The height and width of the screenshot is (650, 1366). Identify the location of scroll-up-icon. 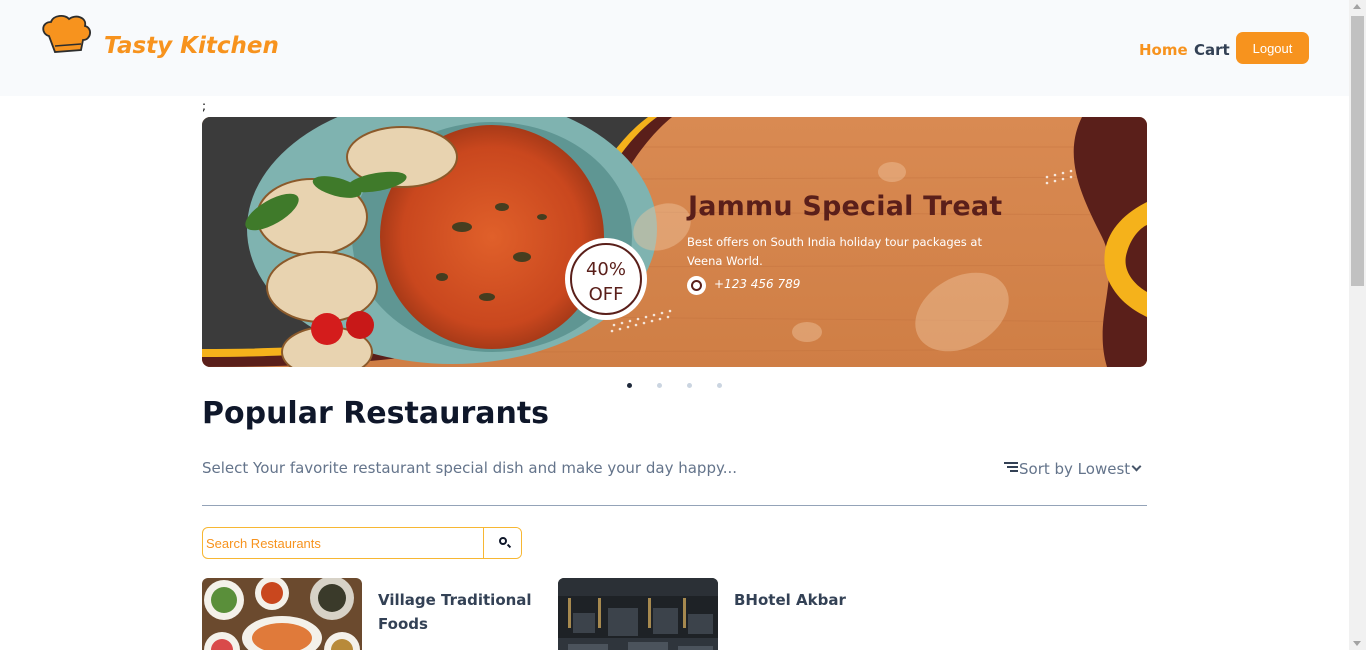
(1357, 6).